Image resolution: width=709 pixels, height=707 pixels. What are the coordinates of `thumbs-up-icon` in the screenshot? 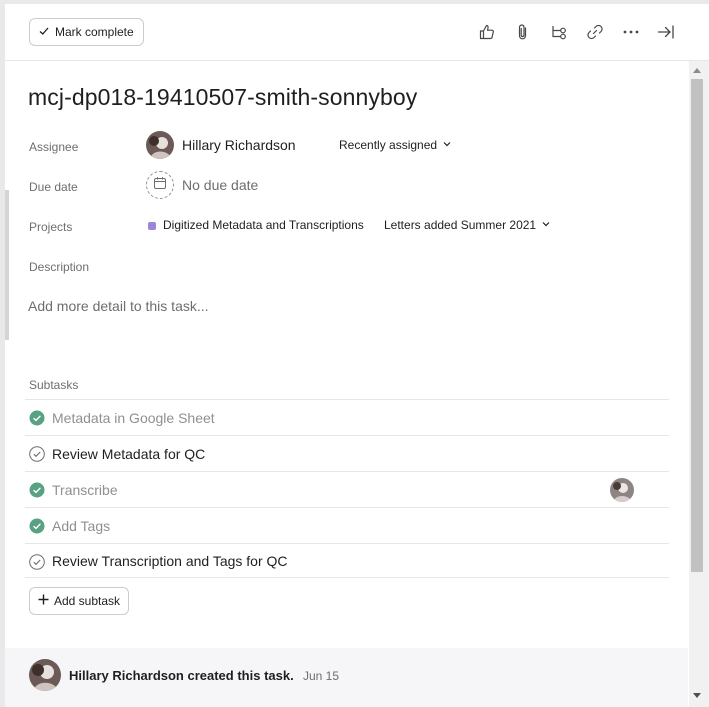 It's located at (487, 32).